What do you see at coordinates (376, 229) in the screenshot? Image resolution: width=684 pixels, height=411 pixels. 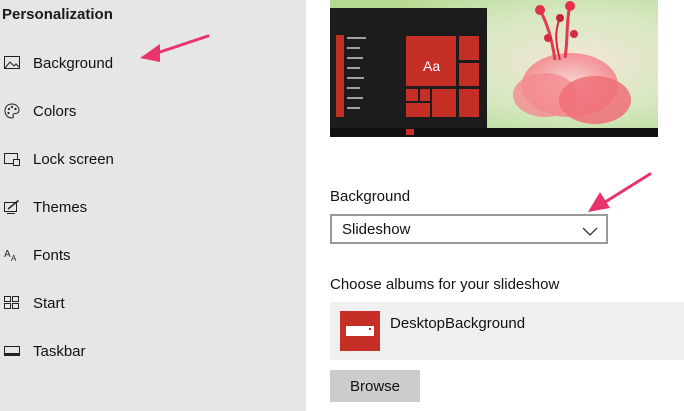 I see `background-dropdown-value: Slideshow` at bounding box center [376, 229].